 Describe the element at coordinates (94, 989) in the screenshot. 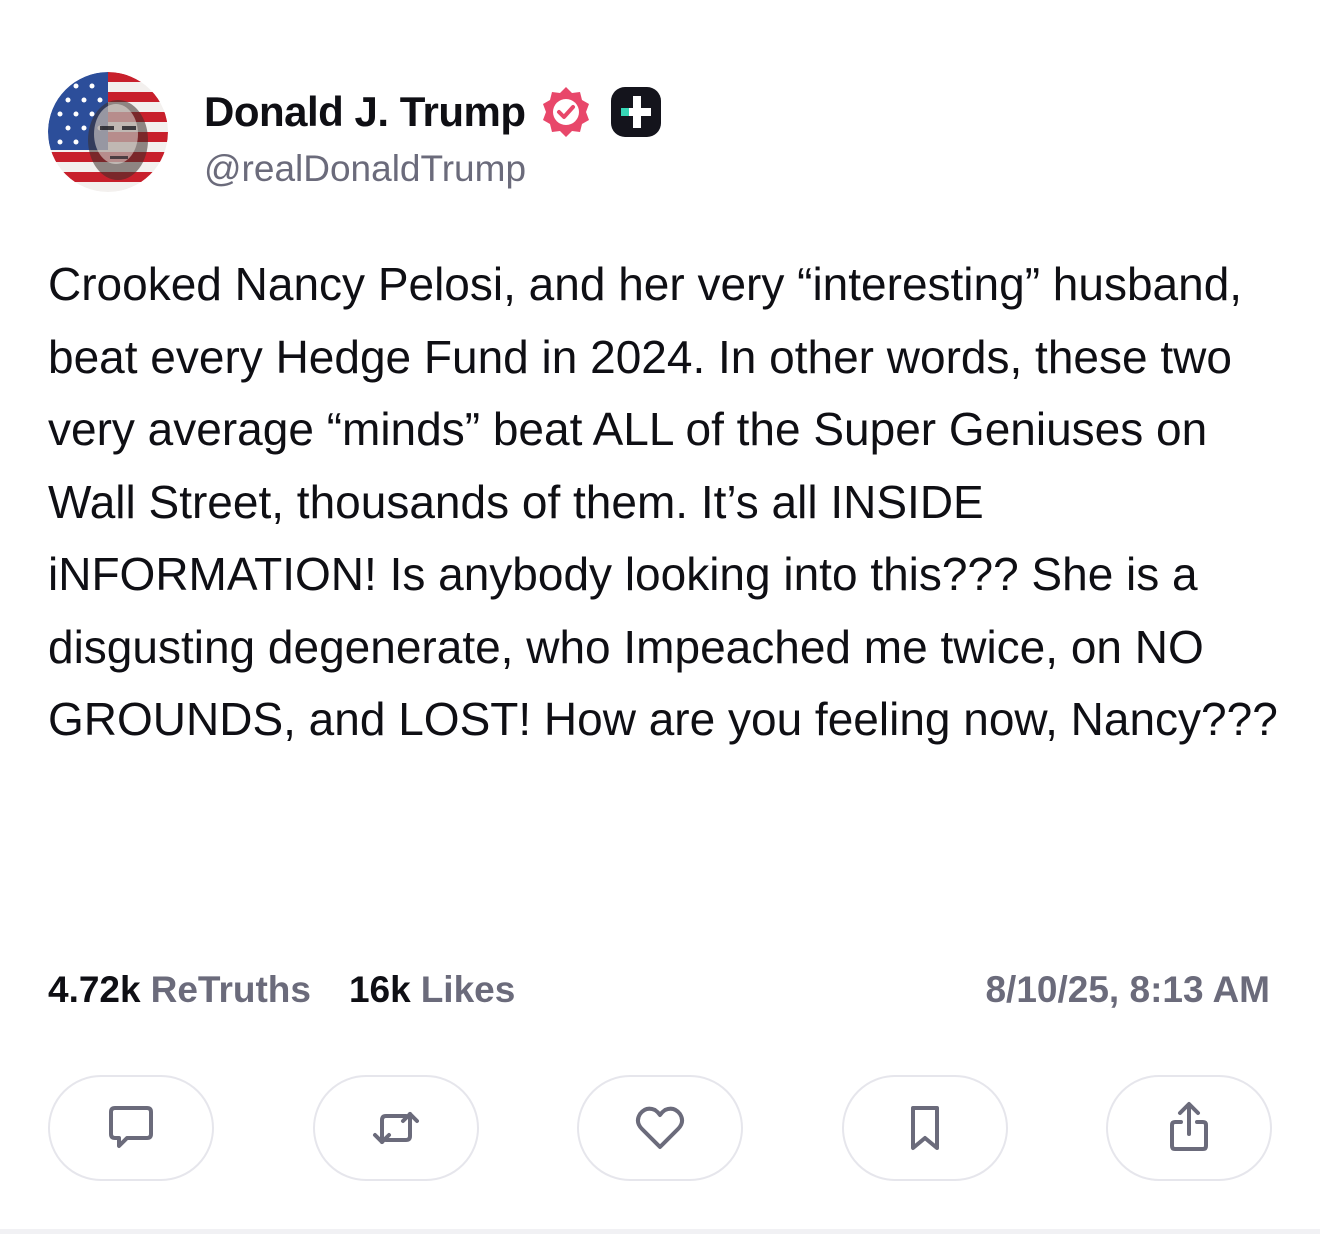

I see `retruths-count: 4.72k` at that location.